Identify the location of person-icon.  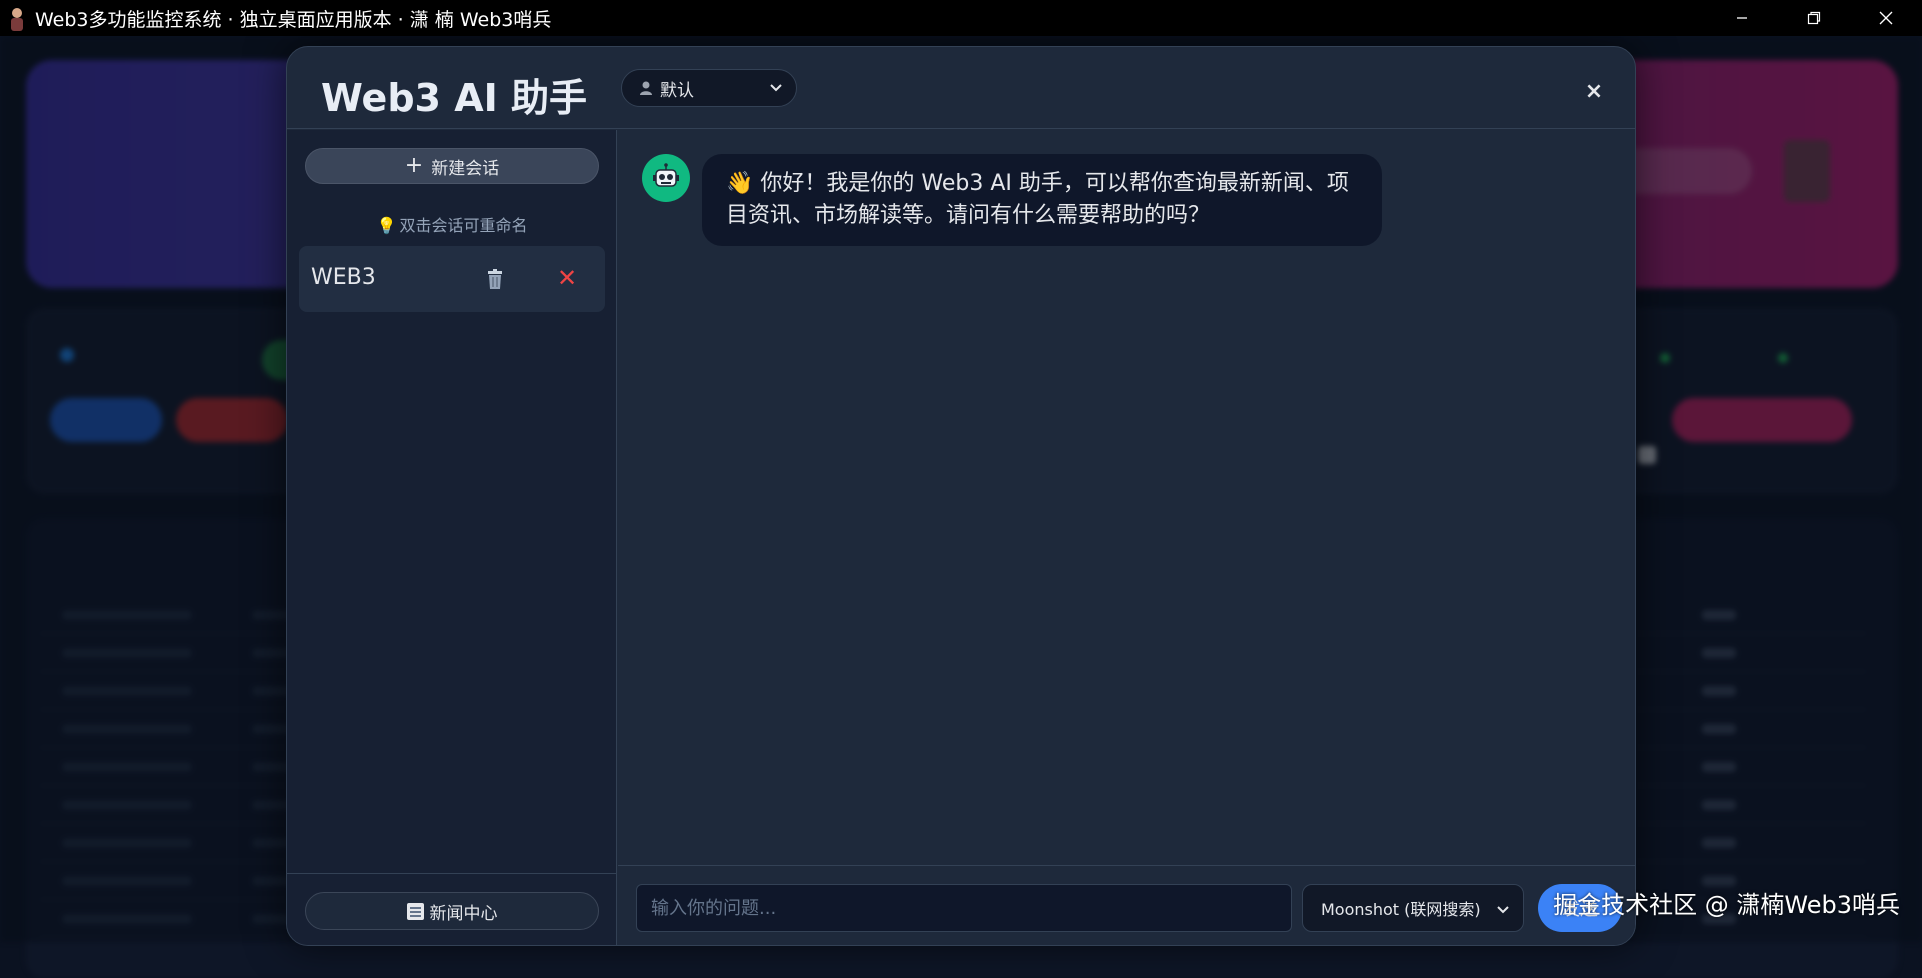
(646, 88).